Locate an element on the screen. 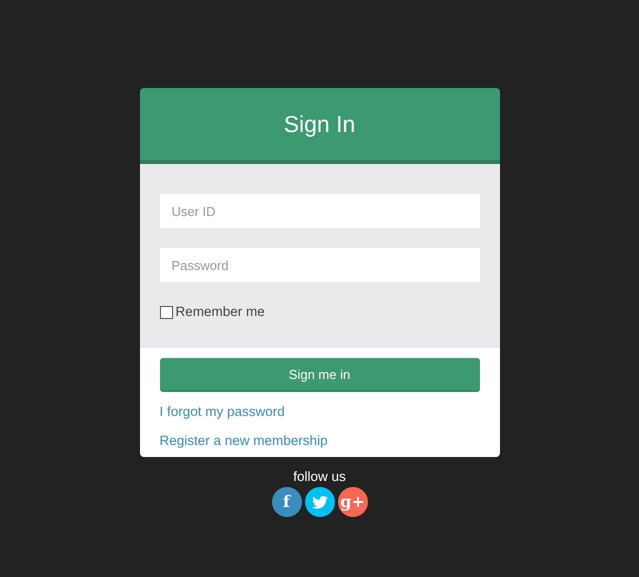  social-button is located at coordinates (319, 502).